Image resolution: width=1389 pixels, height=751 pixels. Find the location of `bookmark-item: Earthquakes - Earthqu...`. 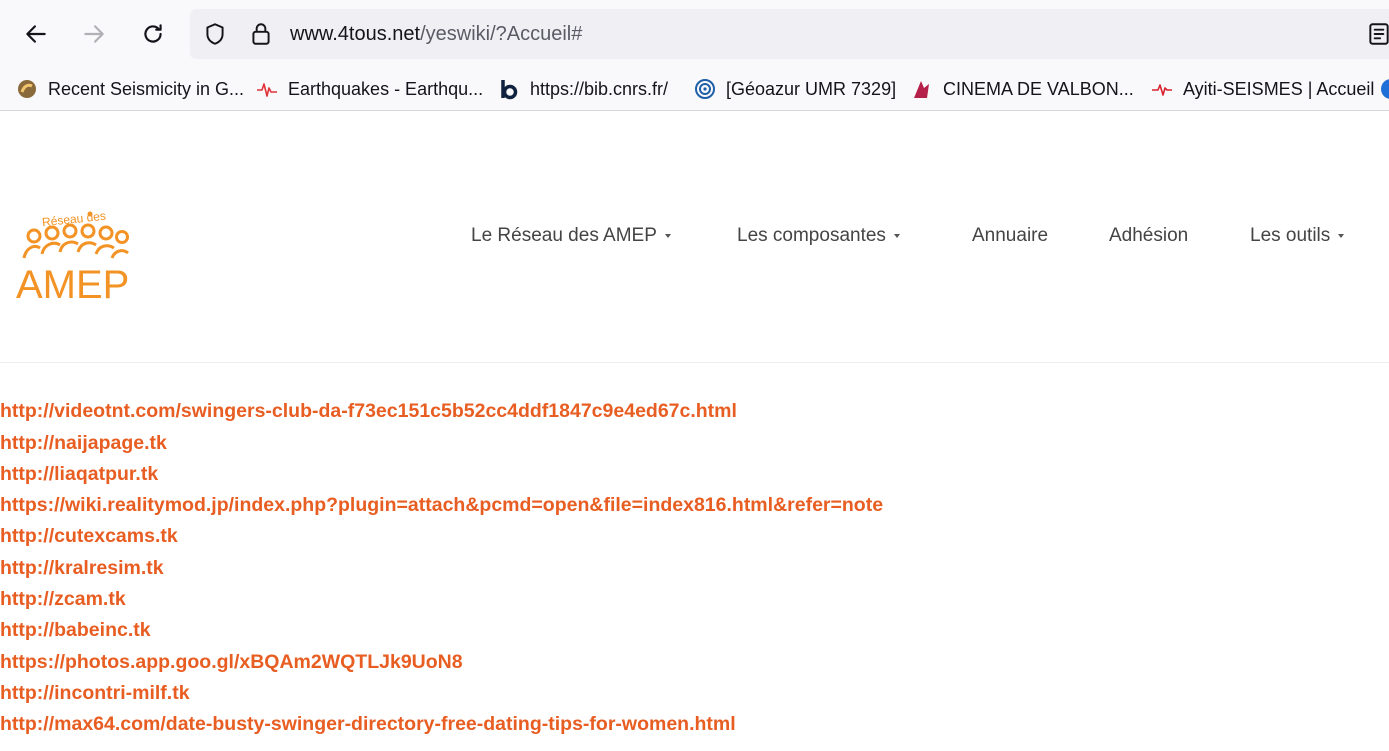

bookmark-item: Earthquakes - Earthqu... is located at coordinates (369, 89).